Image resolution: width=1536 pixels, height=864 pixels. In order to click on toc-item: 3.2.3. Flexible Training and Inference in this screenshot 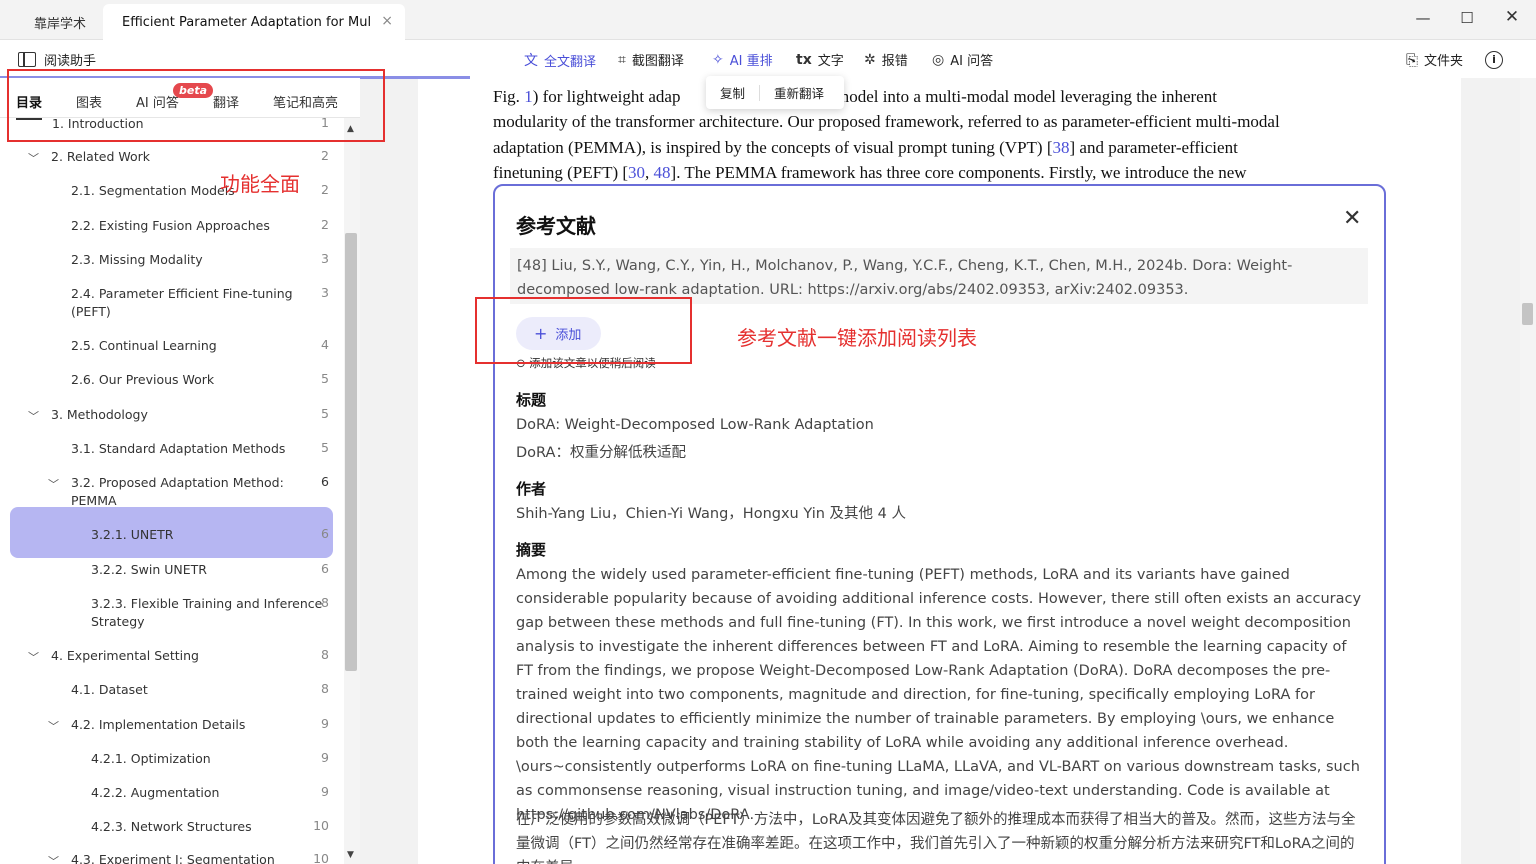, I will do `click(206, 604)`.